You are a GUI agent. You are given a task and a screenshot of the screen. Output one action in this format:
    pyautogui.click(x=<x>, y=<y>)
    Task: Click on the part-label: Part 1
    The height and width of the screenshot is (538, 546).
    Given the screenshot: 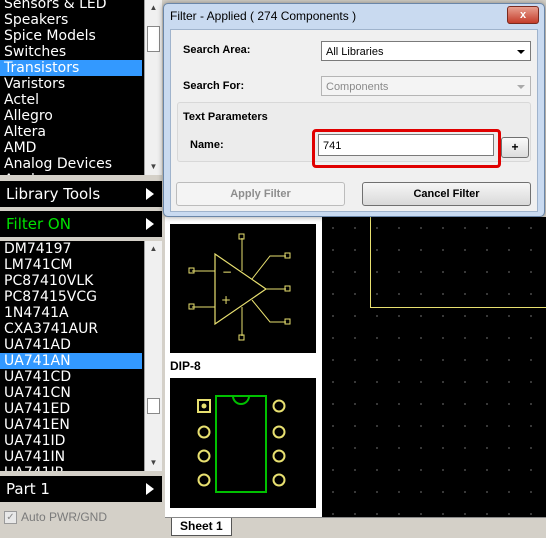 What is the action you would take?
    pyautogui.click(x=28, y=489)
    